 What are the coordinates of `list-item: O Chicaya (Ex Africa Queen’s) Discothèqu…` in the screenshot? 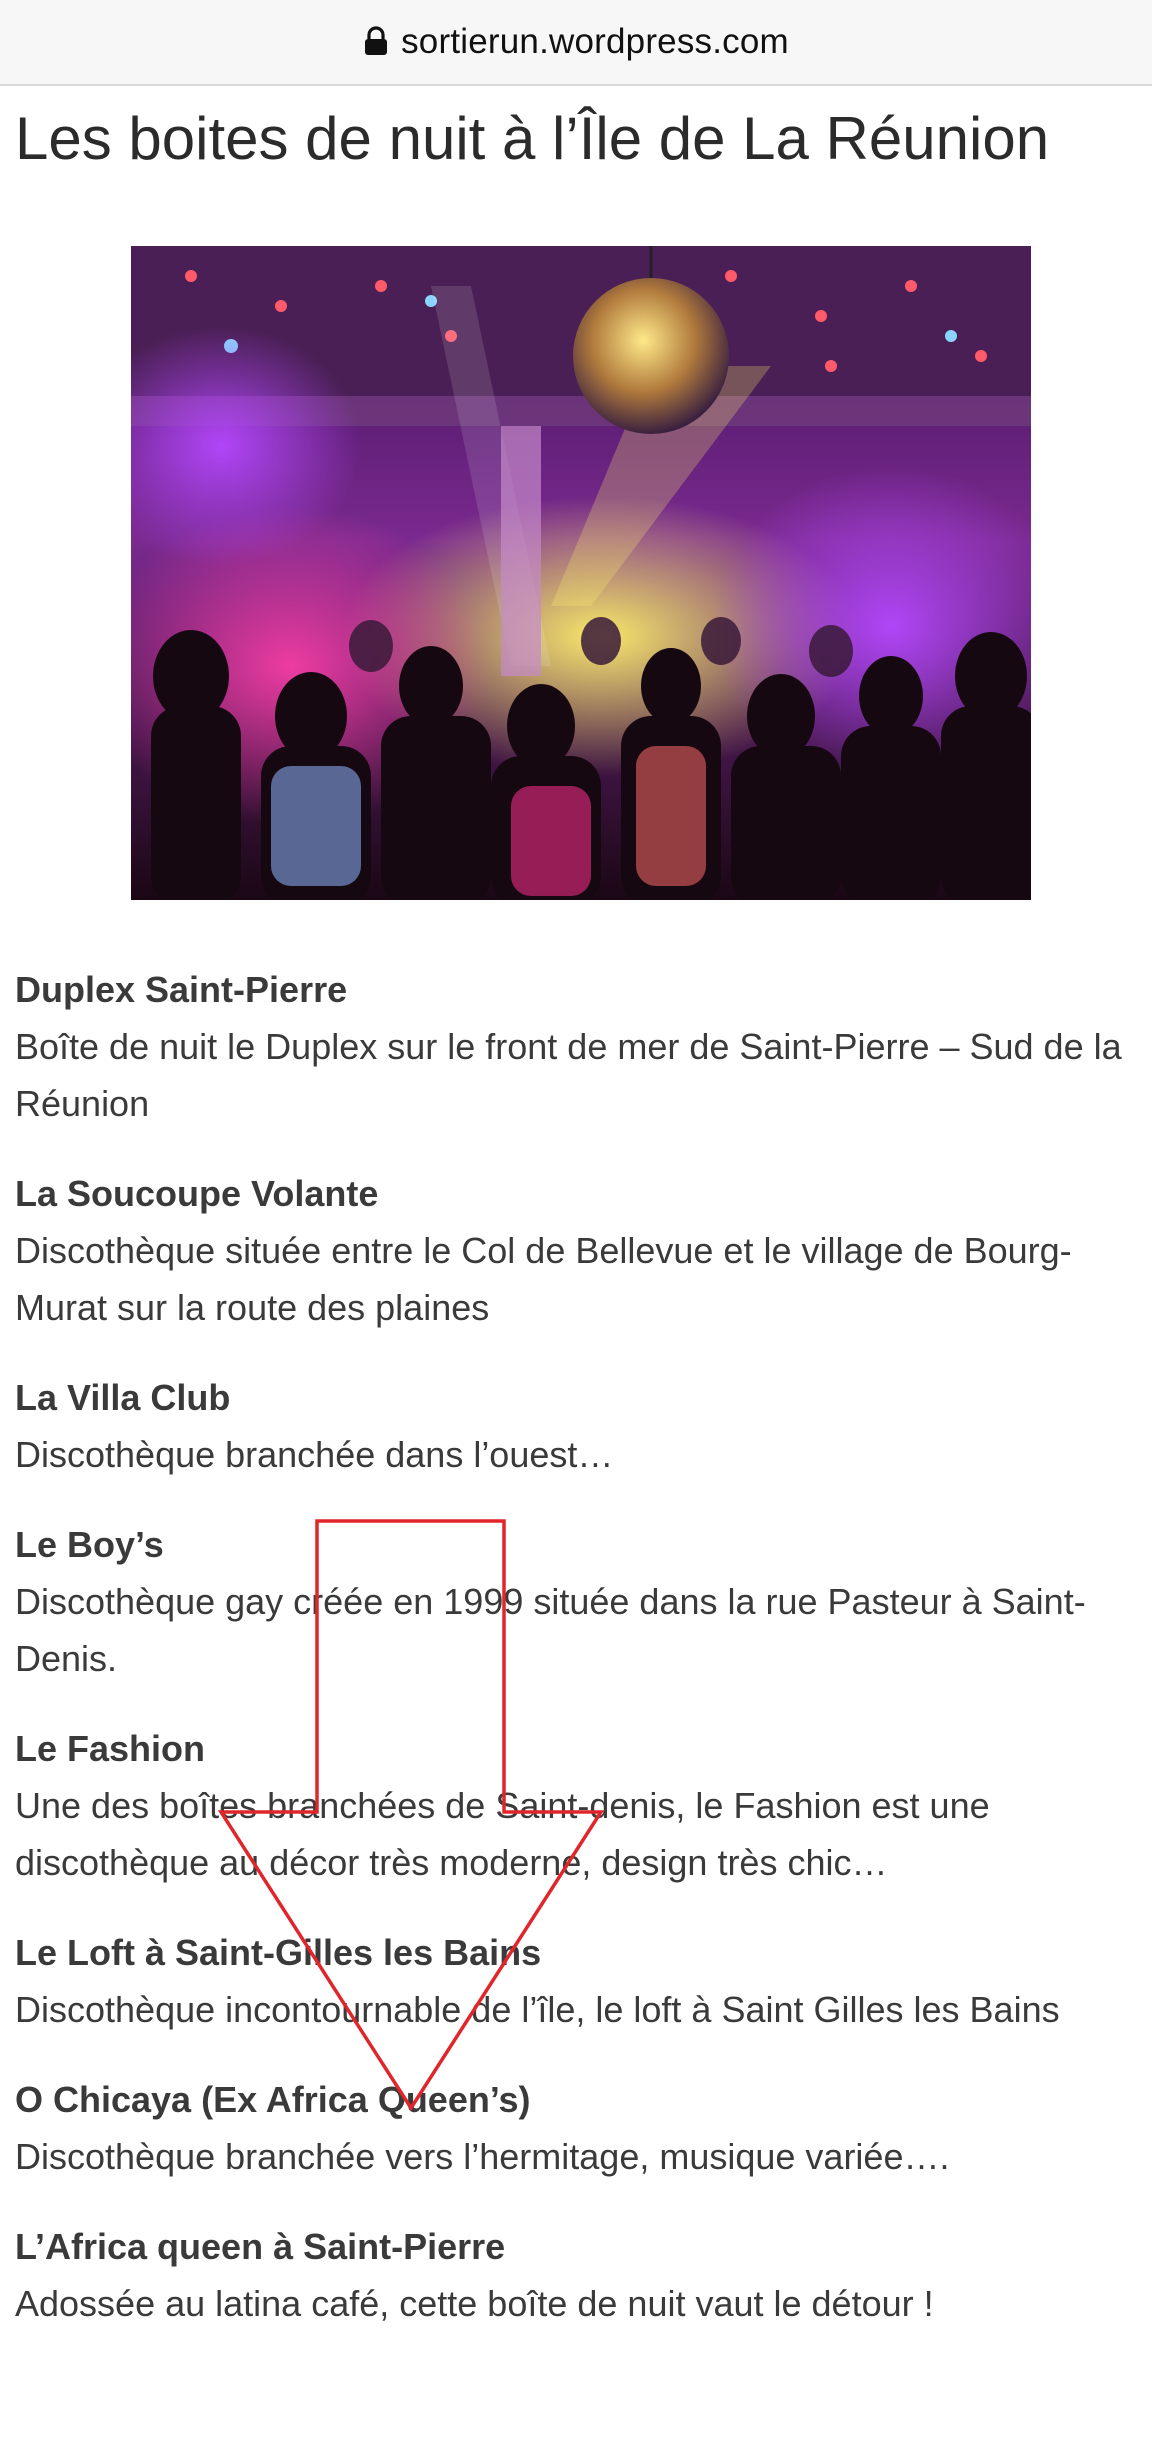 It's located at (577, 2128).